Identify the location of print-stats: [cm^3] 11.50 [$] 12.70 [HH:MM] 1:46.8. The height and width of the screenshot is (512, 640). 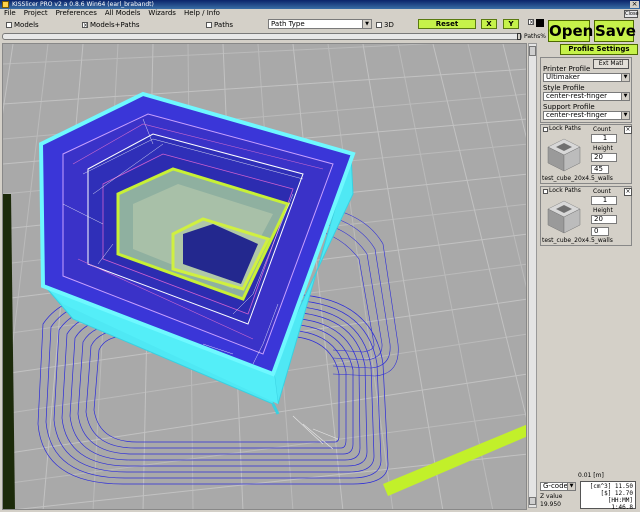
(608, 496).